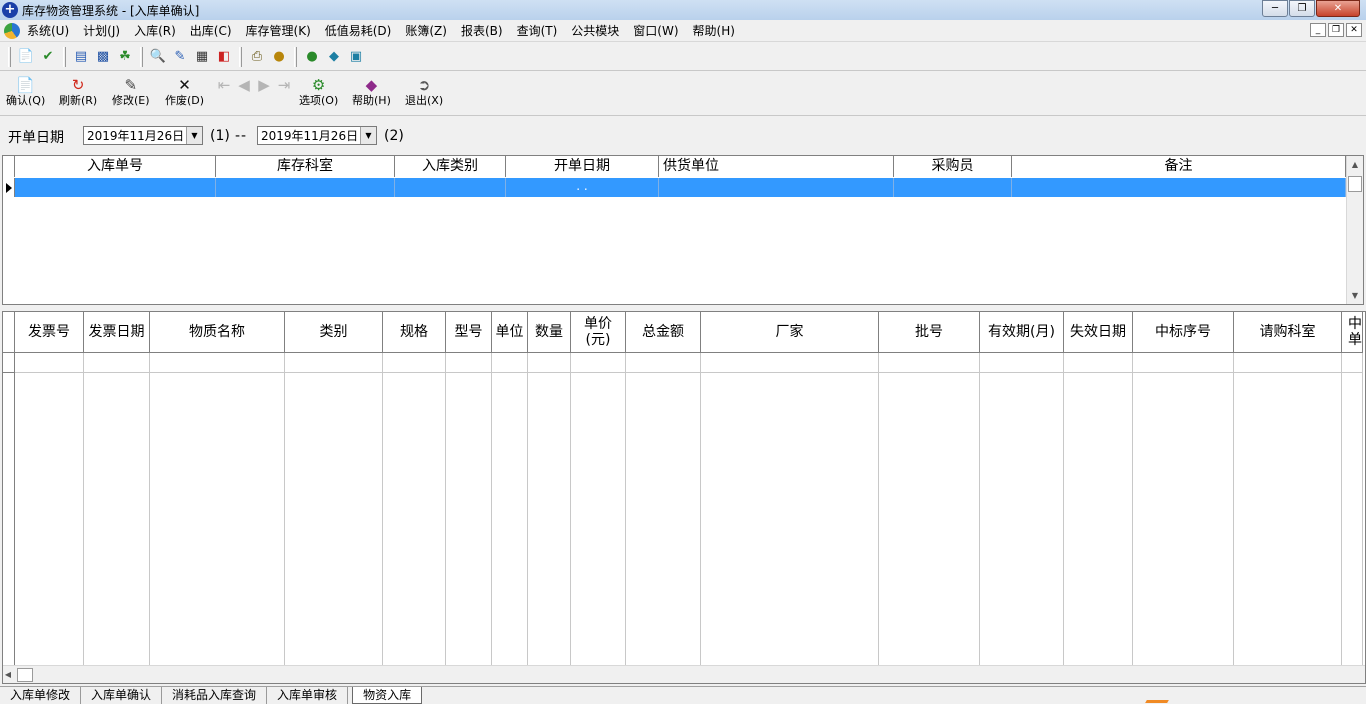  I want to click on refresh-button: ↻ 刷新(R), so click(78, 92).